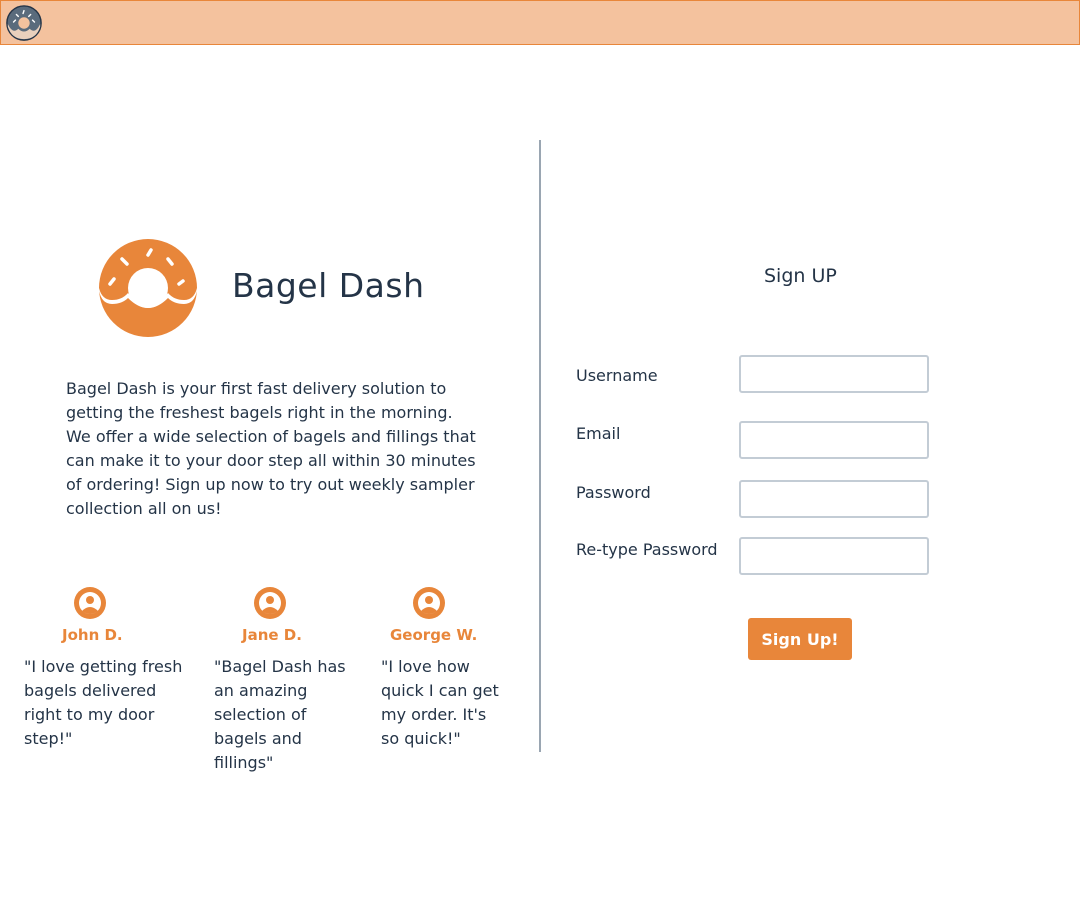 The width and height of the screenshot is (1080, 924). What do you see at coordinates (272, 635) in the screenshot?
I see `testimonial-name: Jane D.` at bounding box center [272, 635].